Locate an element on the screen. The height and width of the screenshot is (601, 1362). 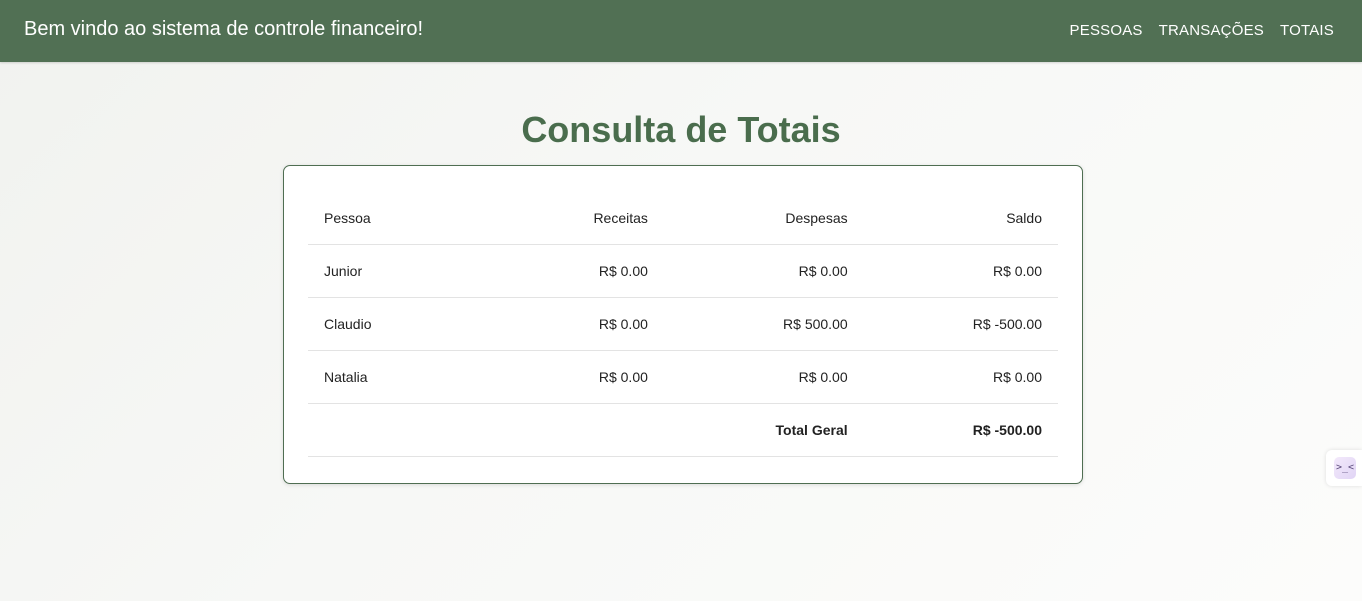
nav-link-transacoes: TRANSAÇÕES is located at coordinates (1211, 30).